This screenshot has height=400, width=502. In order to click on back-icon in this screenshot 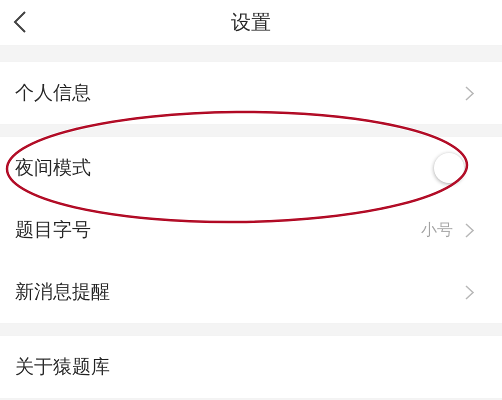, I will do `click(20, 22)`.